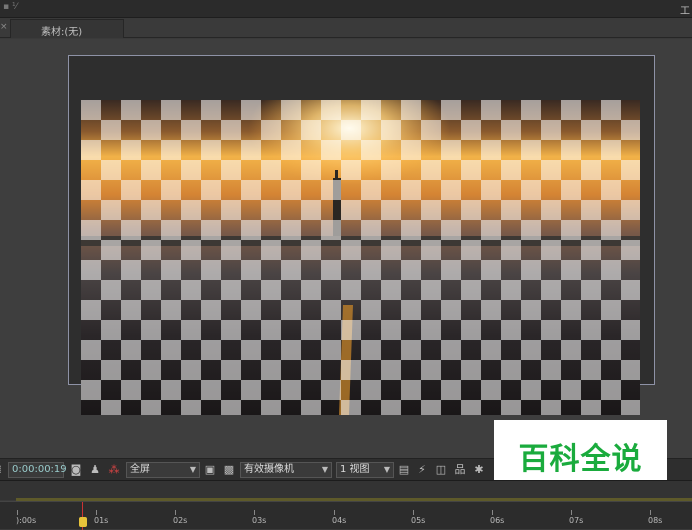 The width and height of the screenshot is (692, 530). What do you see at coordinates (83, 522) in the screenshot?
I see `current-time-indicator` at bounding box center [83, 522].